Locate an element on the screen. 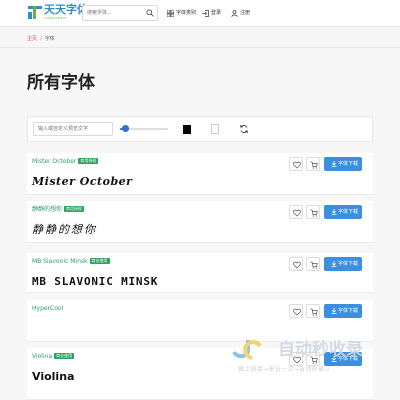 The image size is (400, 400). font-sample: 静静的想你 is located at coordinates (64, 229).